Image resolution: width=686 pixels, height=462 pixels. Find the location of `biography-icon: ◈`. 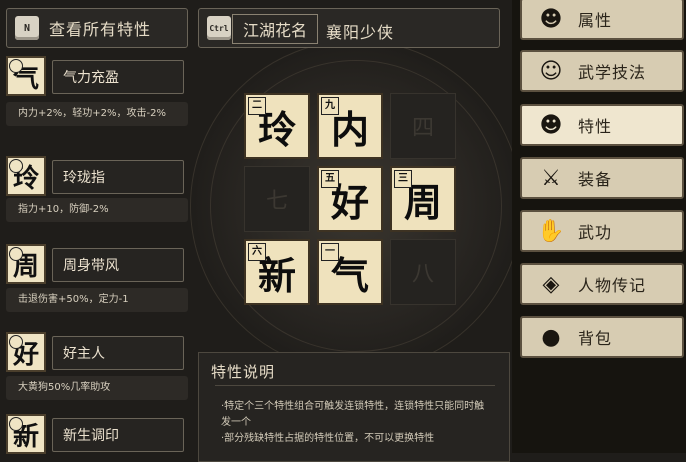

biography-icon: ◈ is located at coordinates (551, 284).